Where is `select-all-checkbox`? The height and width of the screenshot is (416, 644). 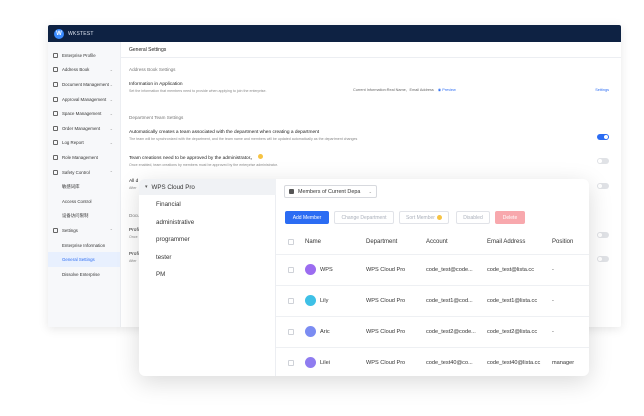
select-all-checkbox is located at coordinates (291, 242).